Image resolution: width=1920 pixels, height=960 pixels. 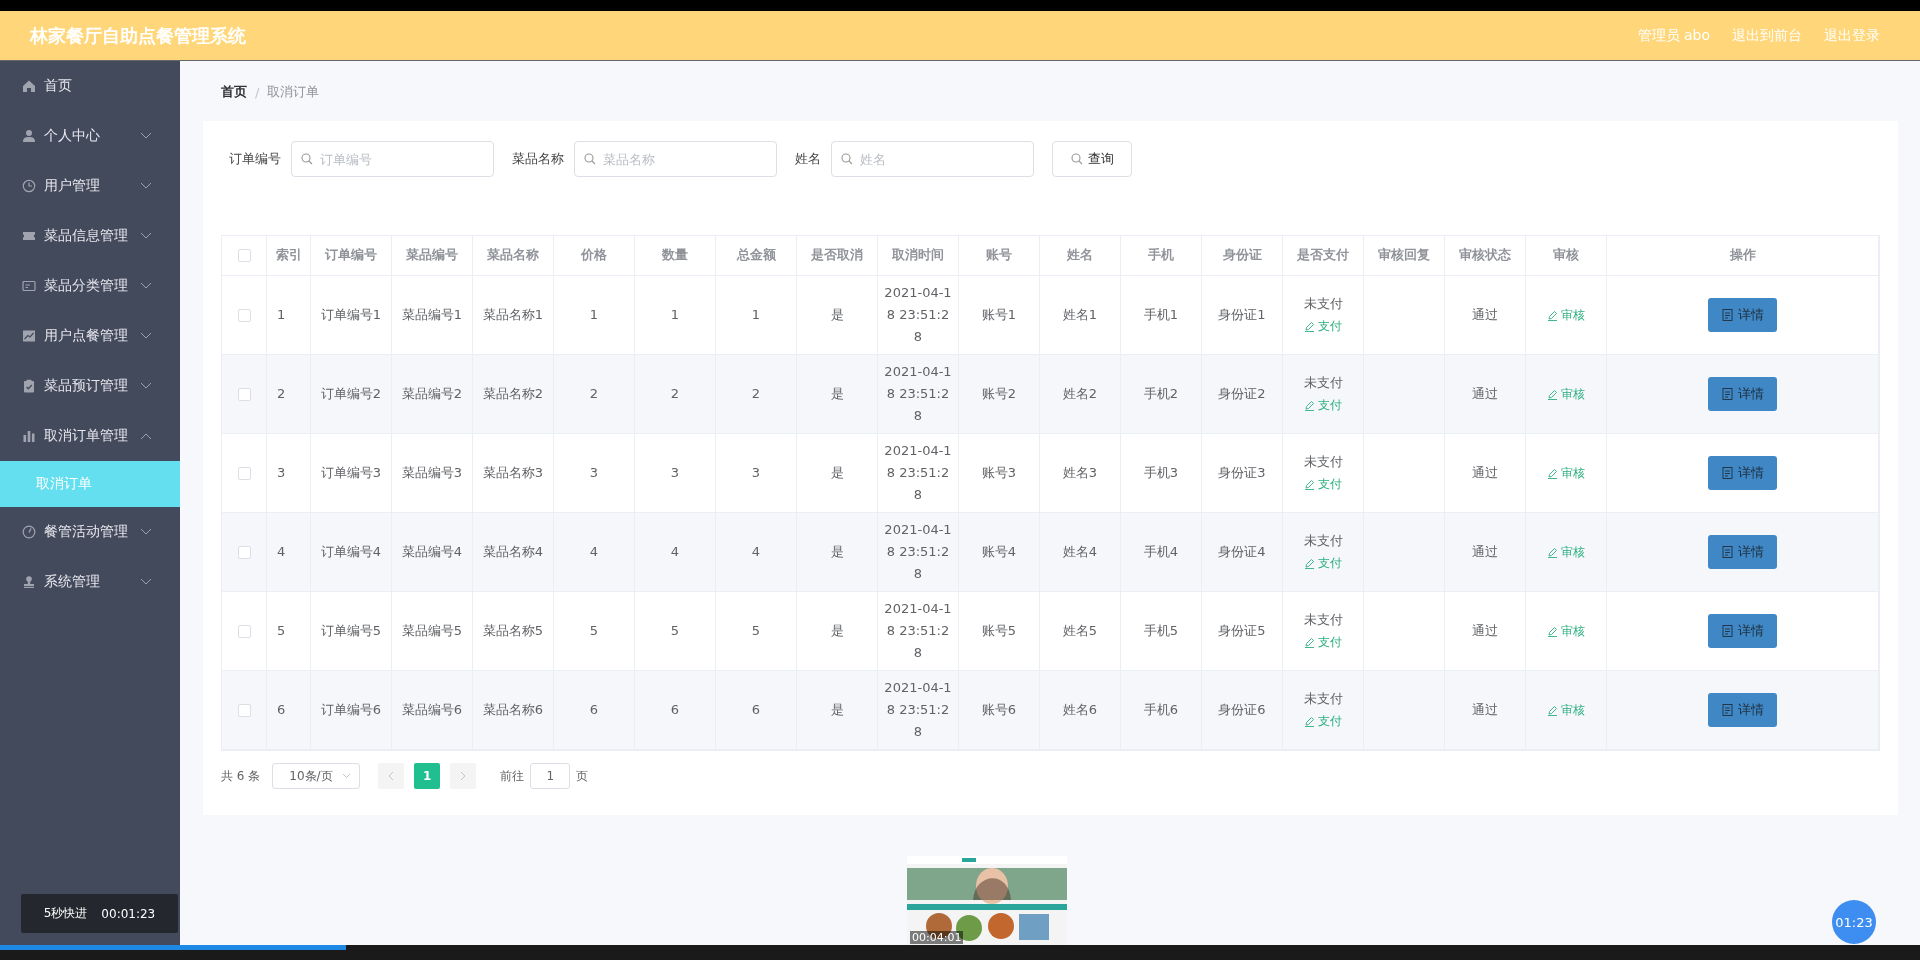 What do you see at coordinates (432, 256) in the screenshot?
I see `column-header: 菜品编号` at bounding box center [432, 256].